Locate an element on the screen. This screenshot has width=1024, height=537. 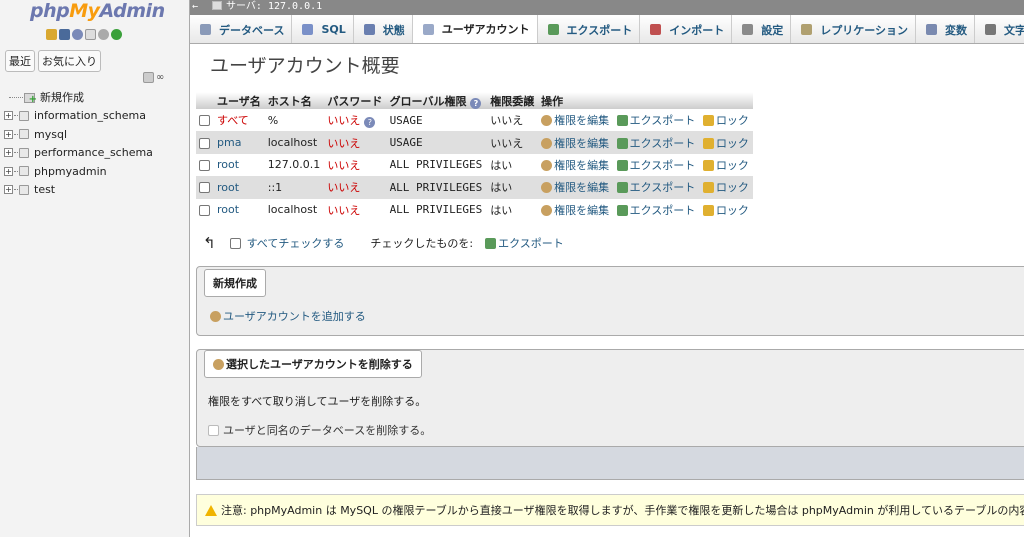
row-checkbox-cell is located at coordinates (205, 209).